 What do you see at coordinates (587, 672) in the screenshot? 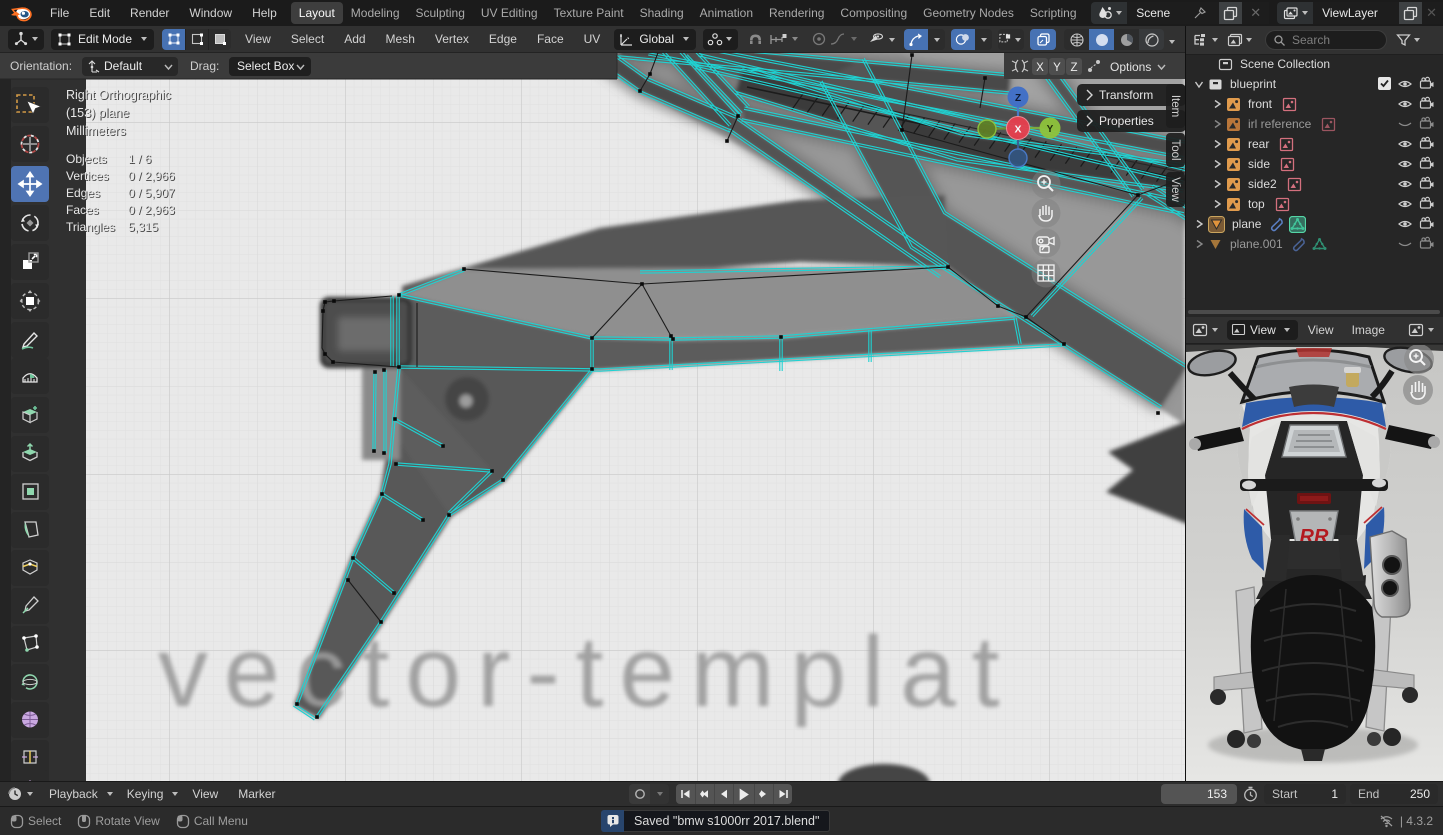
I see `svg-text: vector-templat` at bounding box center [587, 672].